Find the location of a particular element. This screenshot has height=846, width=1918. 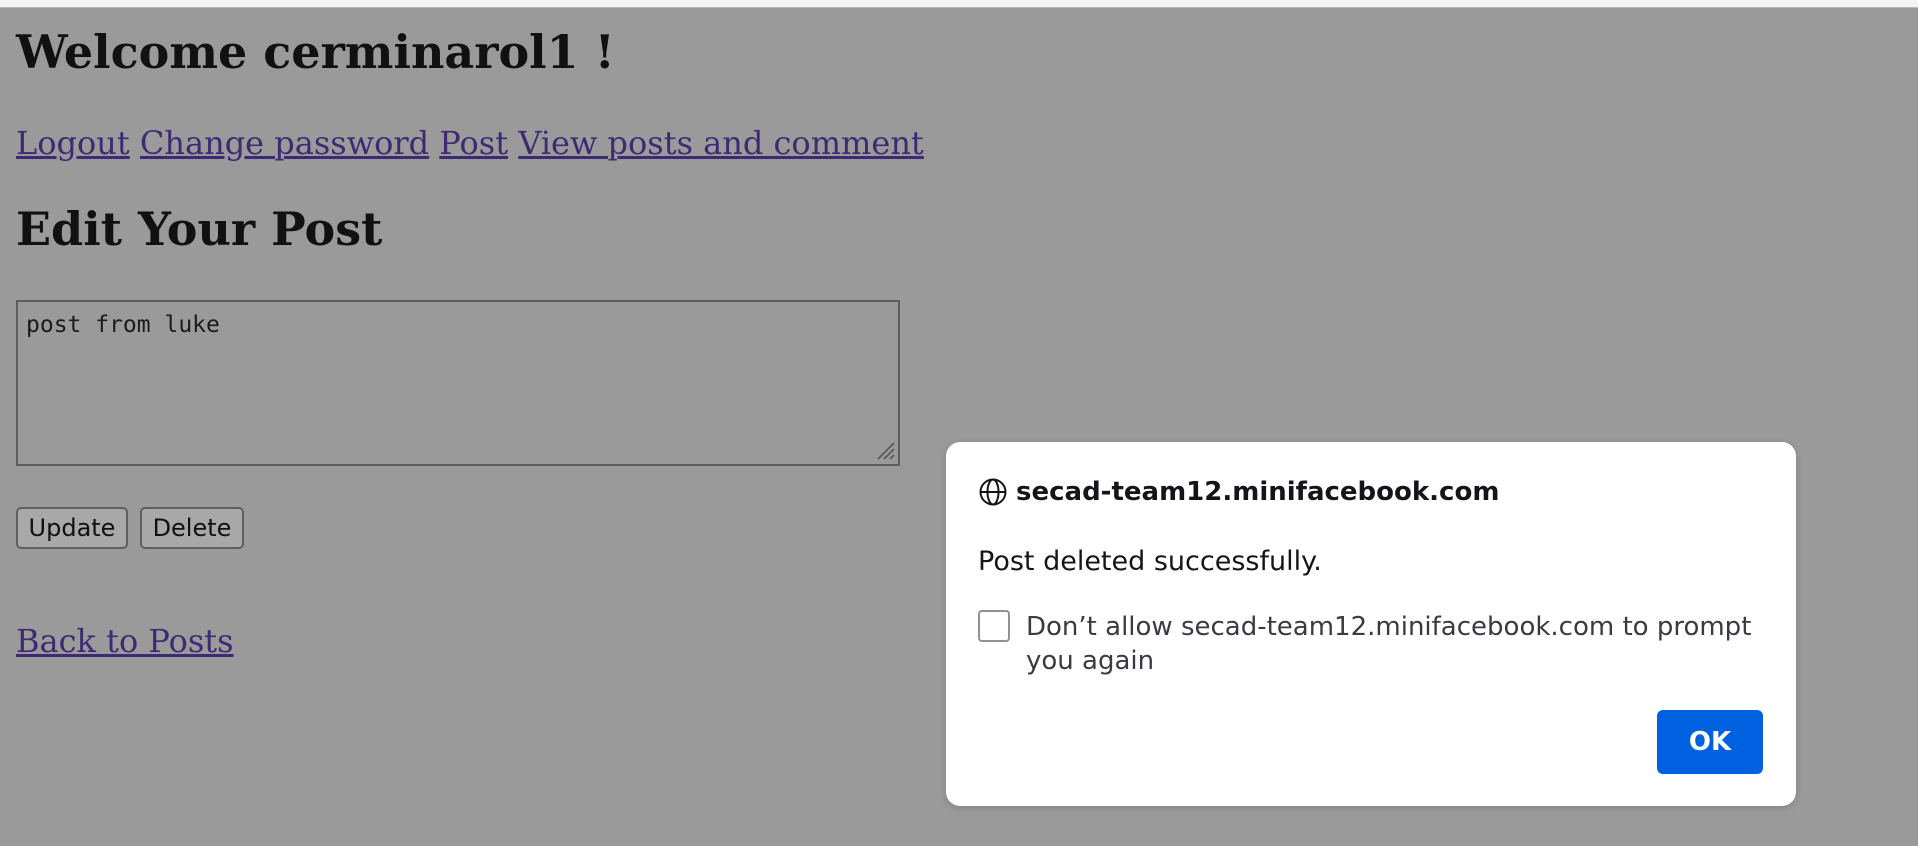

post-content-field: post from luke is located at coordinates (458, 383).